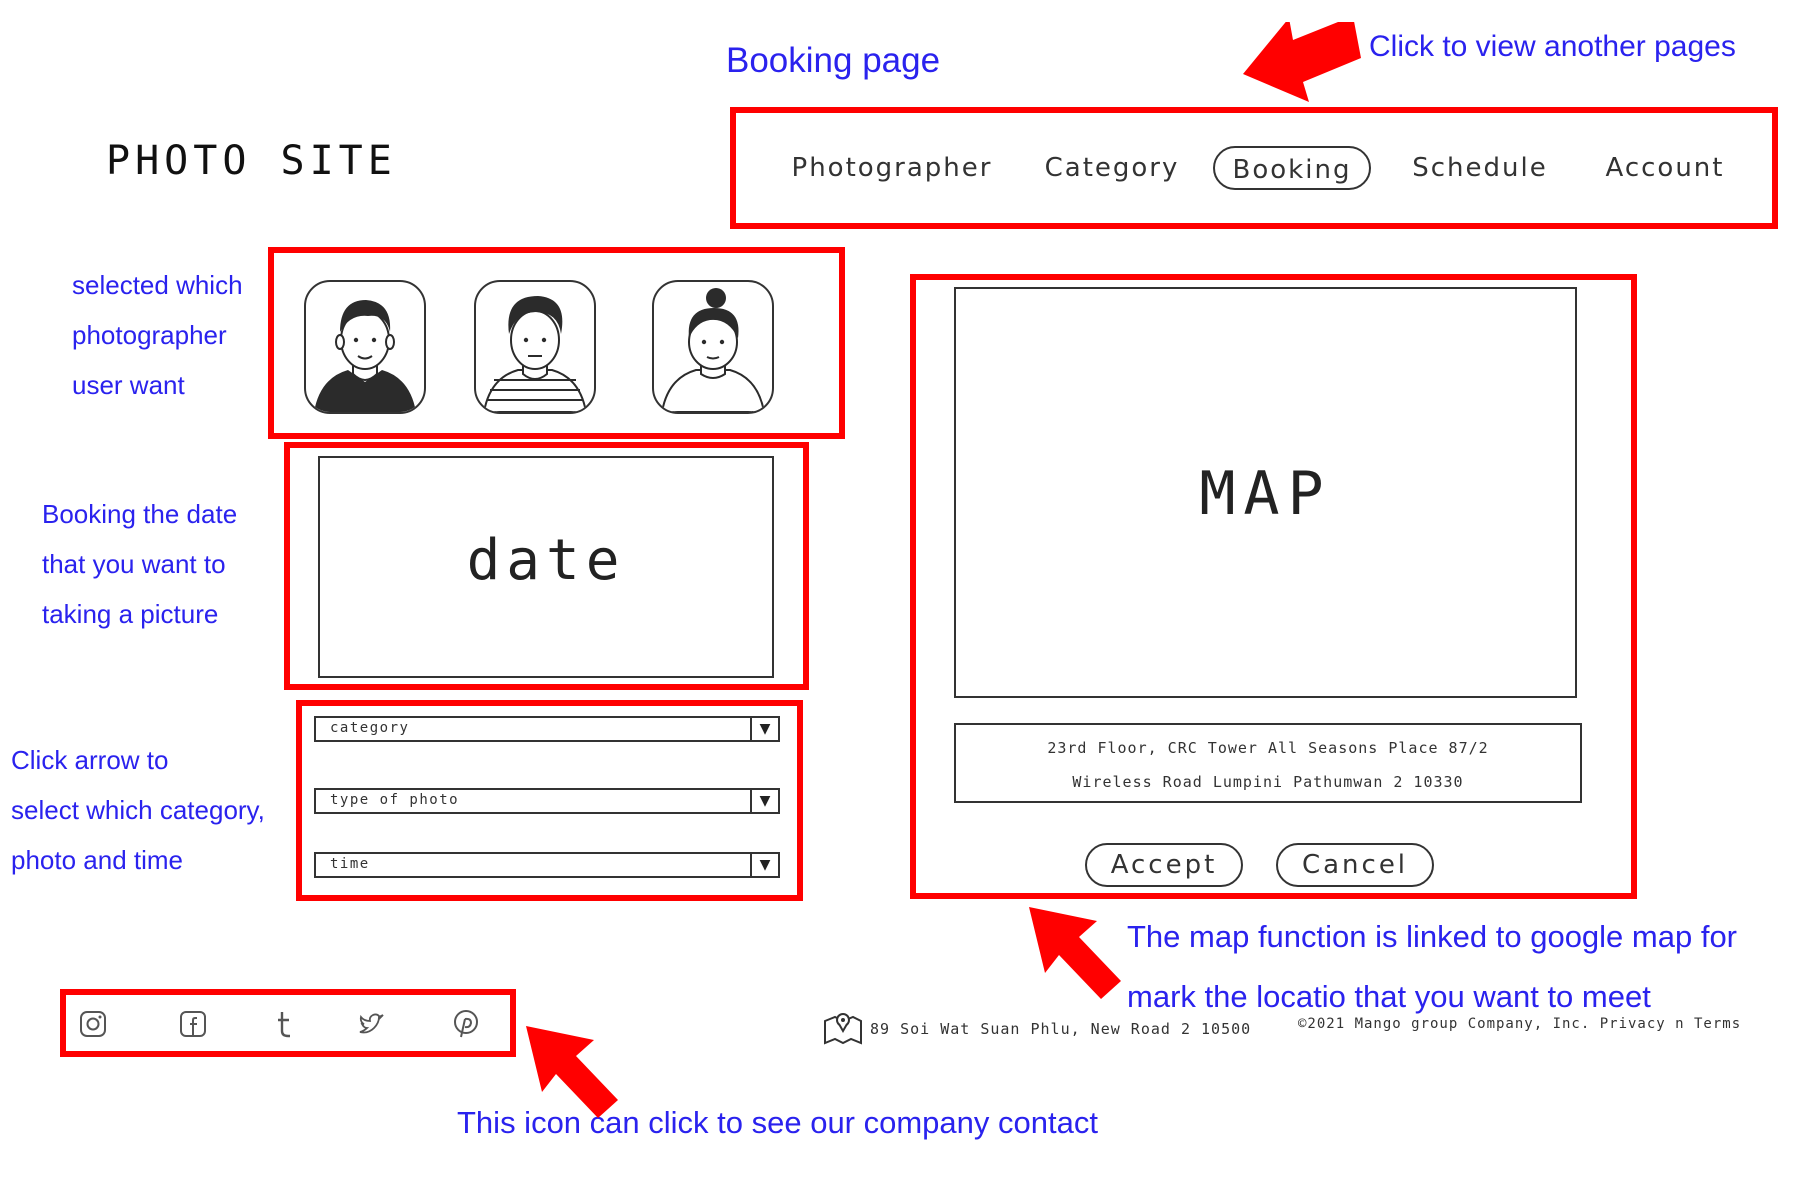  Describe the element at coordinates (1164, 865) in the screenshot. I see `accept-button: Accept` at that location.